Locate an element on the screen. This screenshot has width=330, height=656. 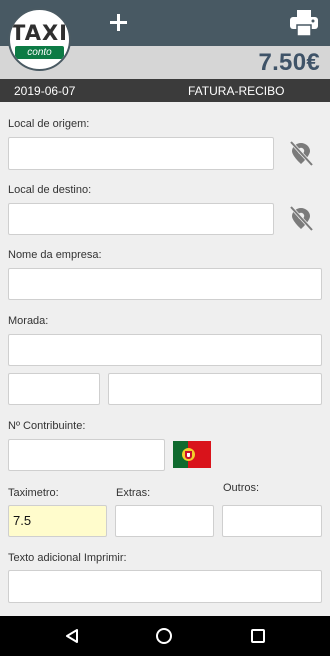
company-label: Nome da empresa: is located at coordinates (55, 255).